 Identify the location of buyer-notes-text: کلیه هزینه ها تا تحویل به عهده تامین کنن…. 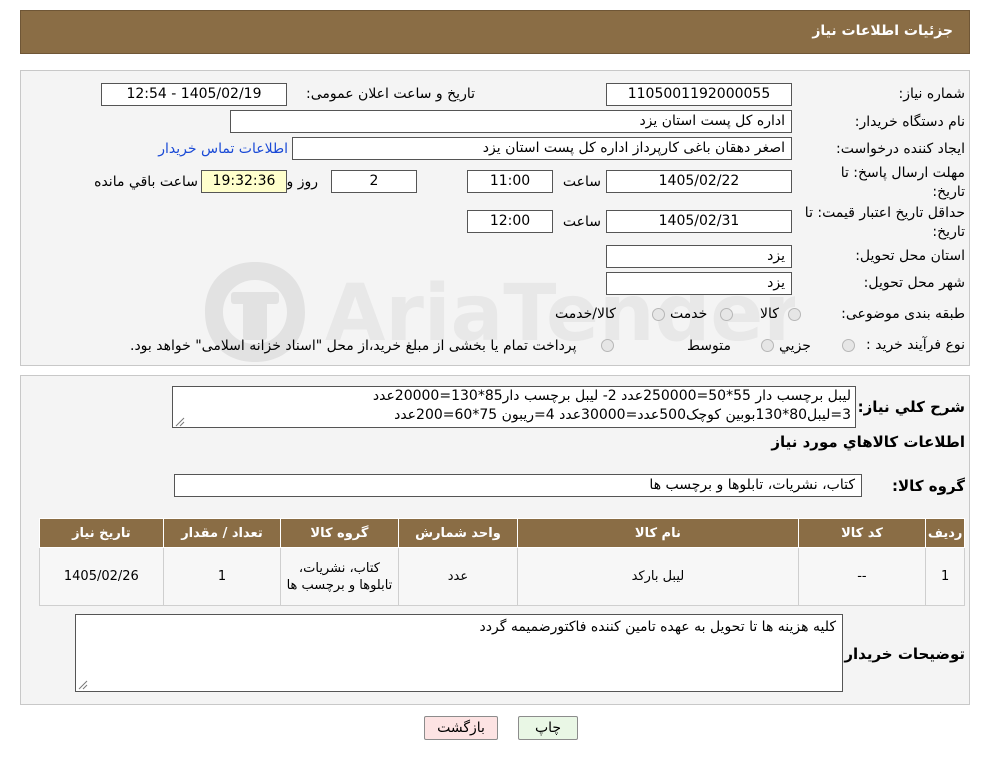
(657, 627).